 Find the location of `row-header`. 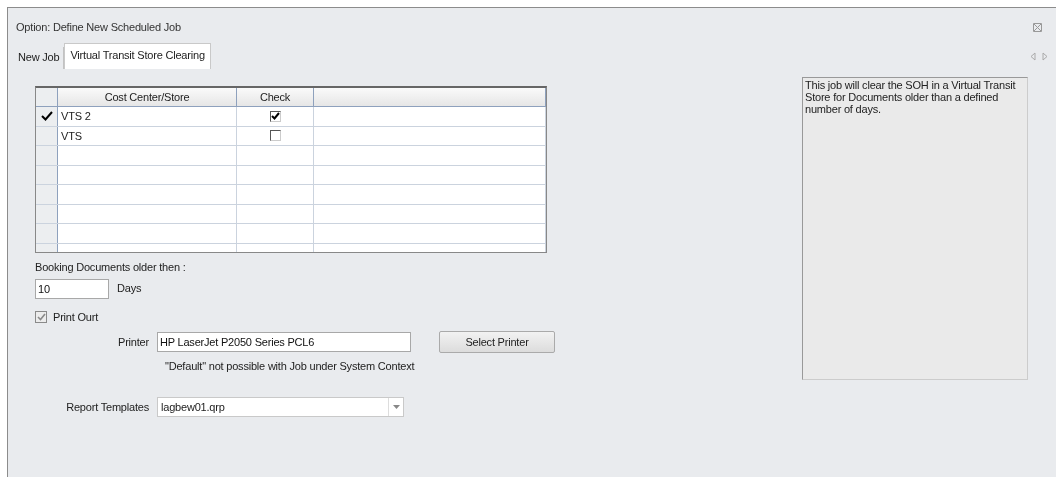

row-header is located at coordinates (47, 116).